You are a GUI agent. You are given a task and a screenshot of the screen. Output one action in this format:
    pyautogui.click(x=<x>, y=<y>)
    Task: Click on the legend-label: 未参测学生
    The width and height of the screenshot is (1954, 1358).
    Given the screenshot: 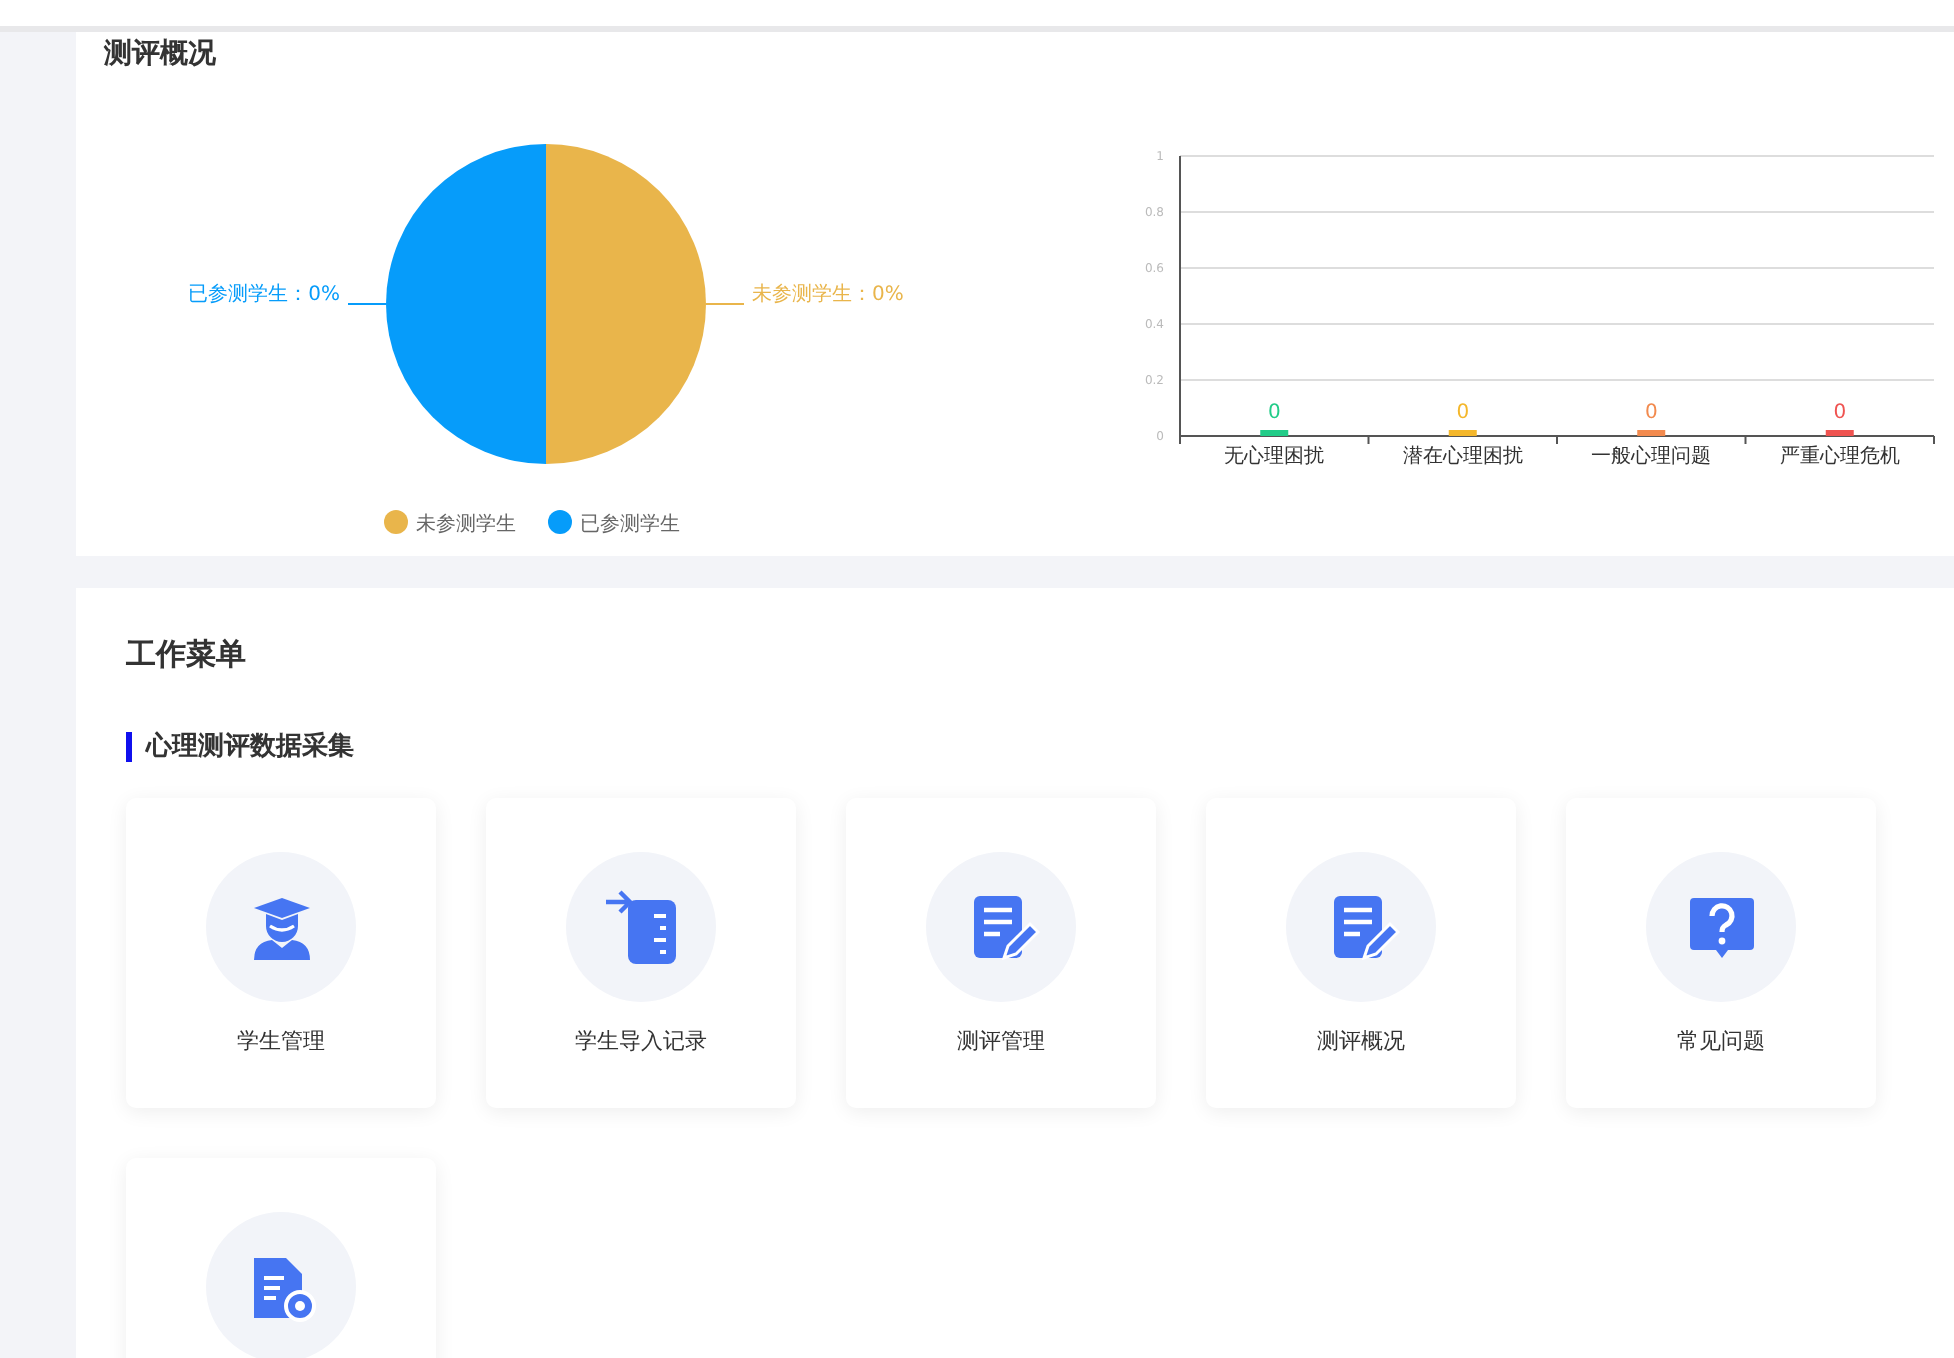 What is the action you would take?
    pyautogui.click(x=466, y=525)
    